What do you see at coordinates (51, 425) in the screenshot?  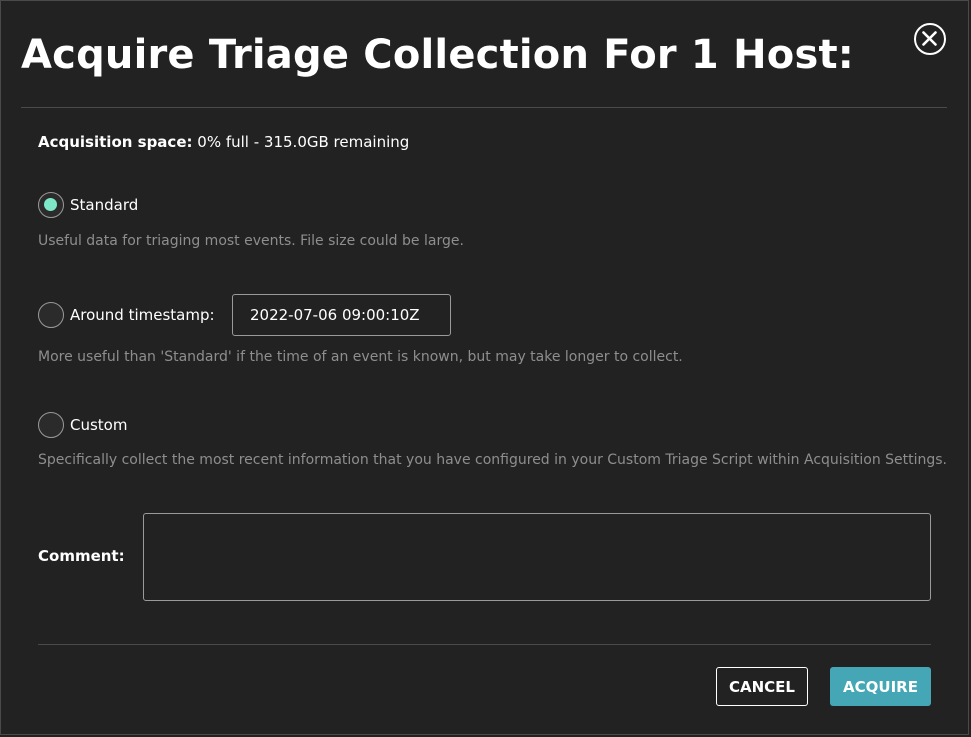 I see `custom-radio` at bounding box center [51, 425].